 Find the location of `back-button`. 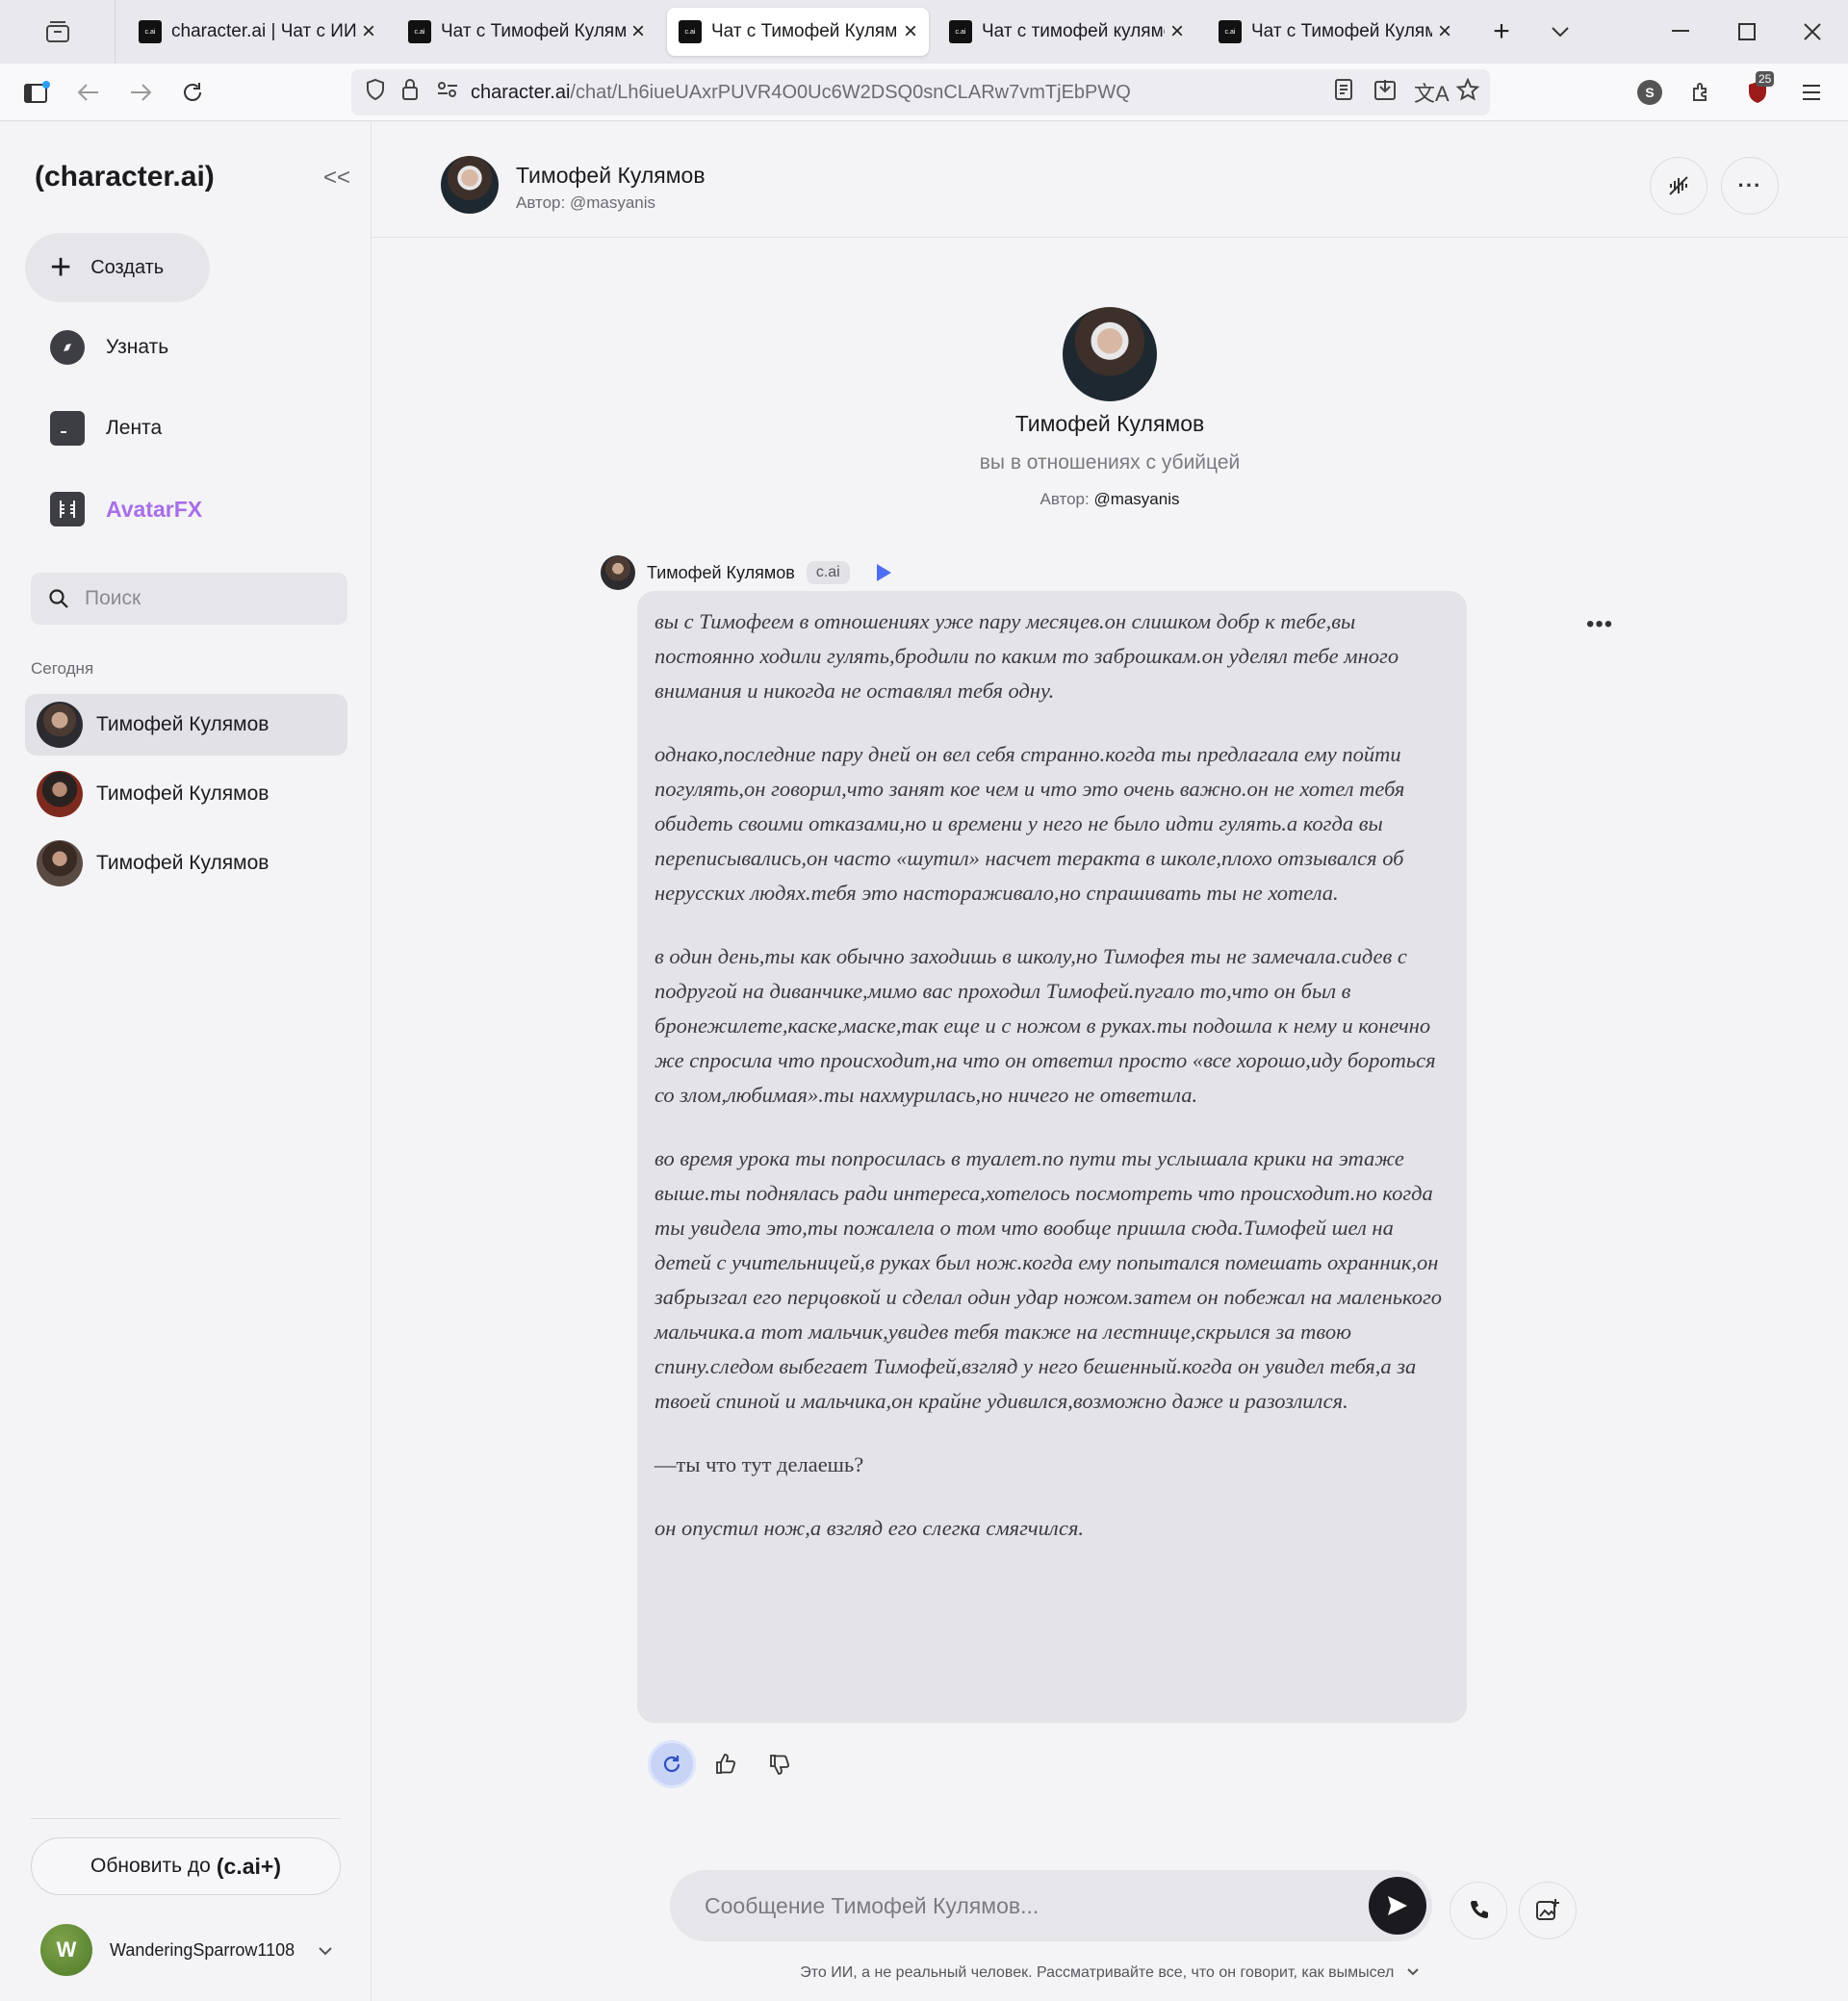

back-button is located at coordinates (88, 93).